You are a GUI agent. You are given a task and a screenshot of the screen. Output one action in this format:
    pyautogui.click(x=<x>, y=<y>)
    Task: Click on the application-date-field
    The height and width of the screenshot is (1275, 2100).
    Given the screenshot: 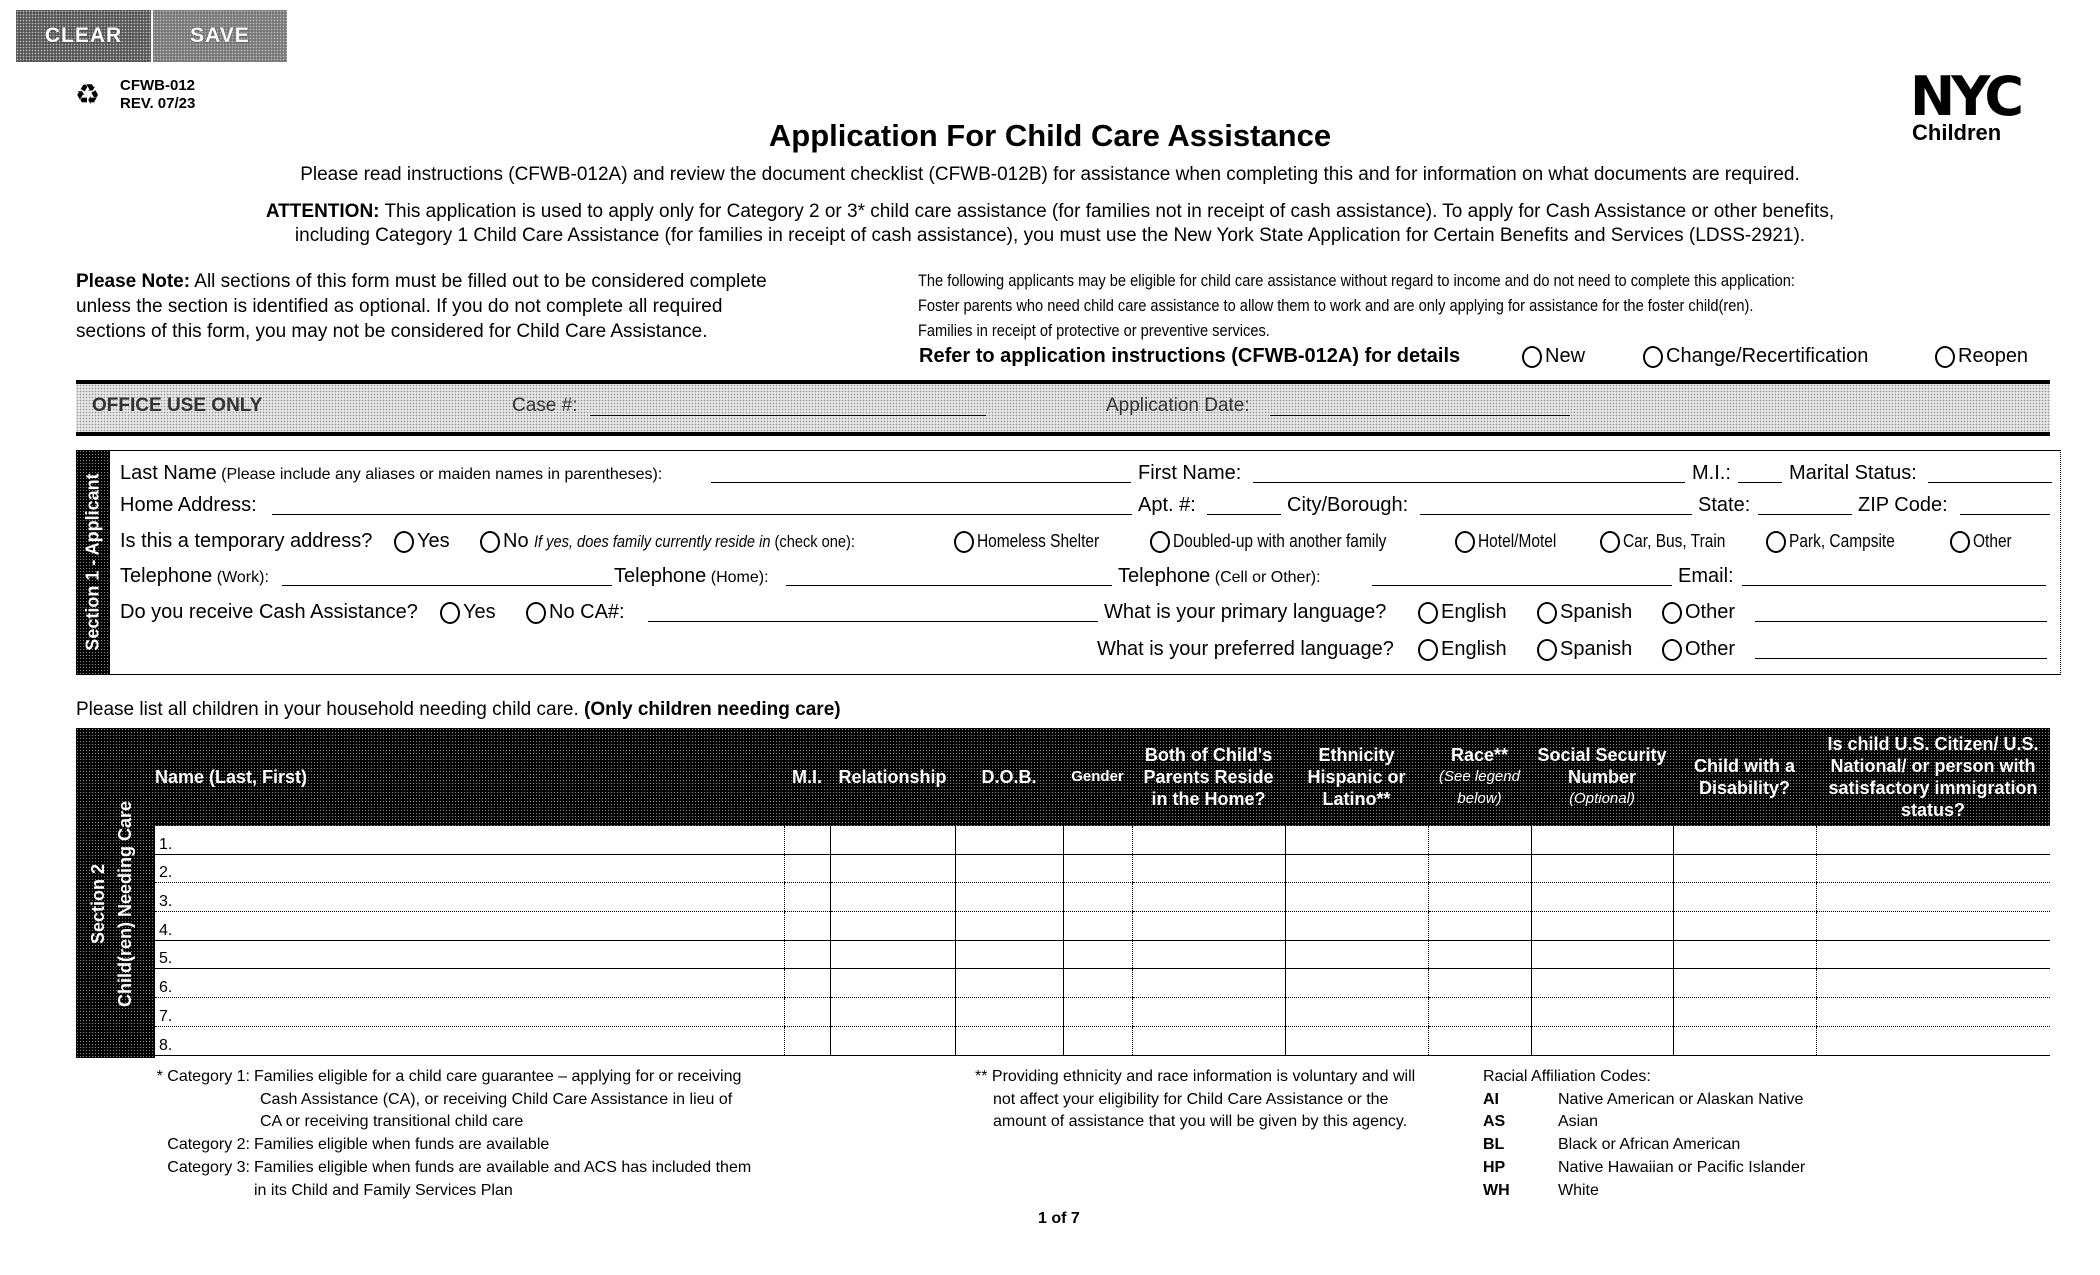 What is the action you would take?
    pyautogui.click(x=1420, y=415)
    